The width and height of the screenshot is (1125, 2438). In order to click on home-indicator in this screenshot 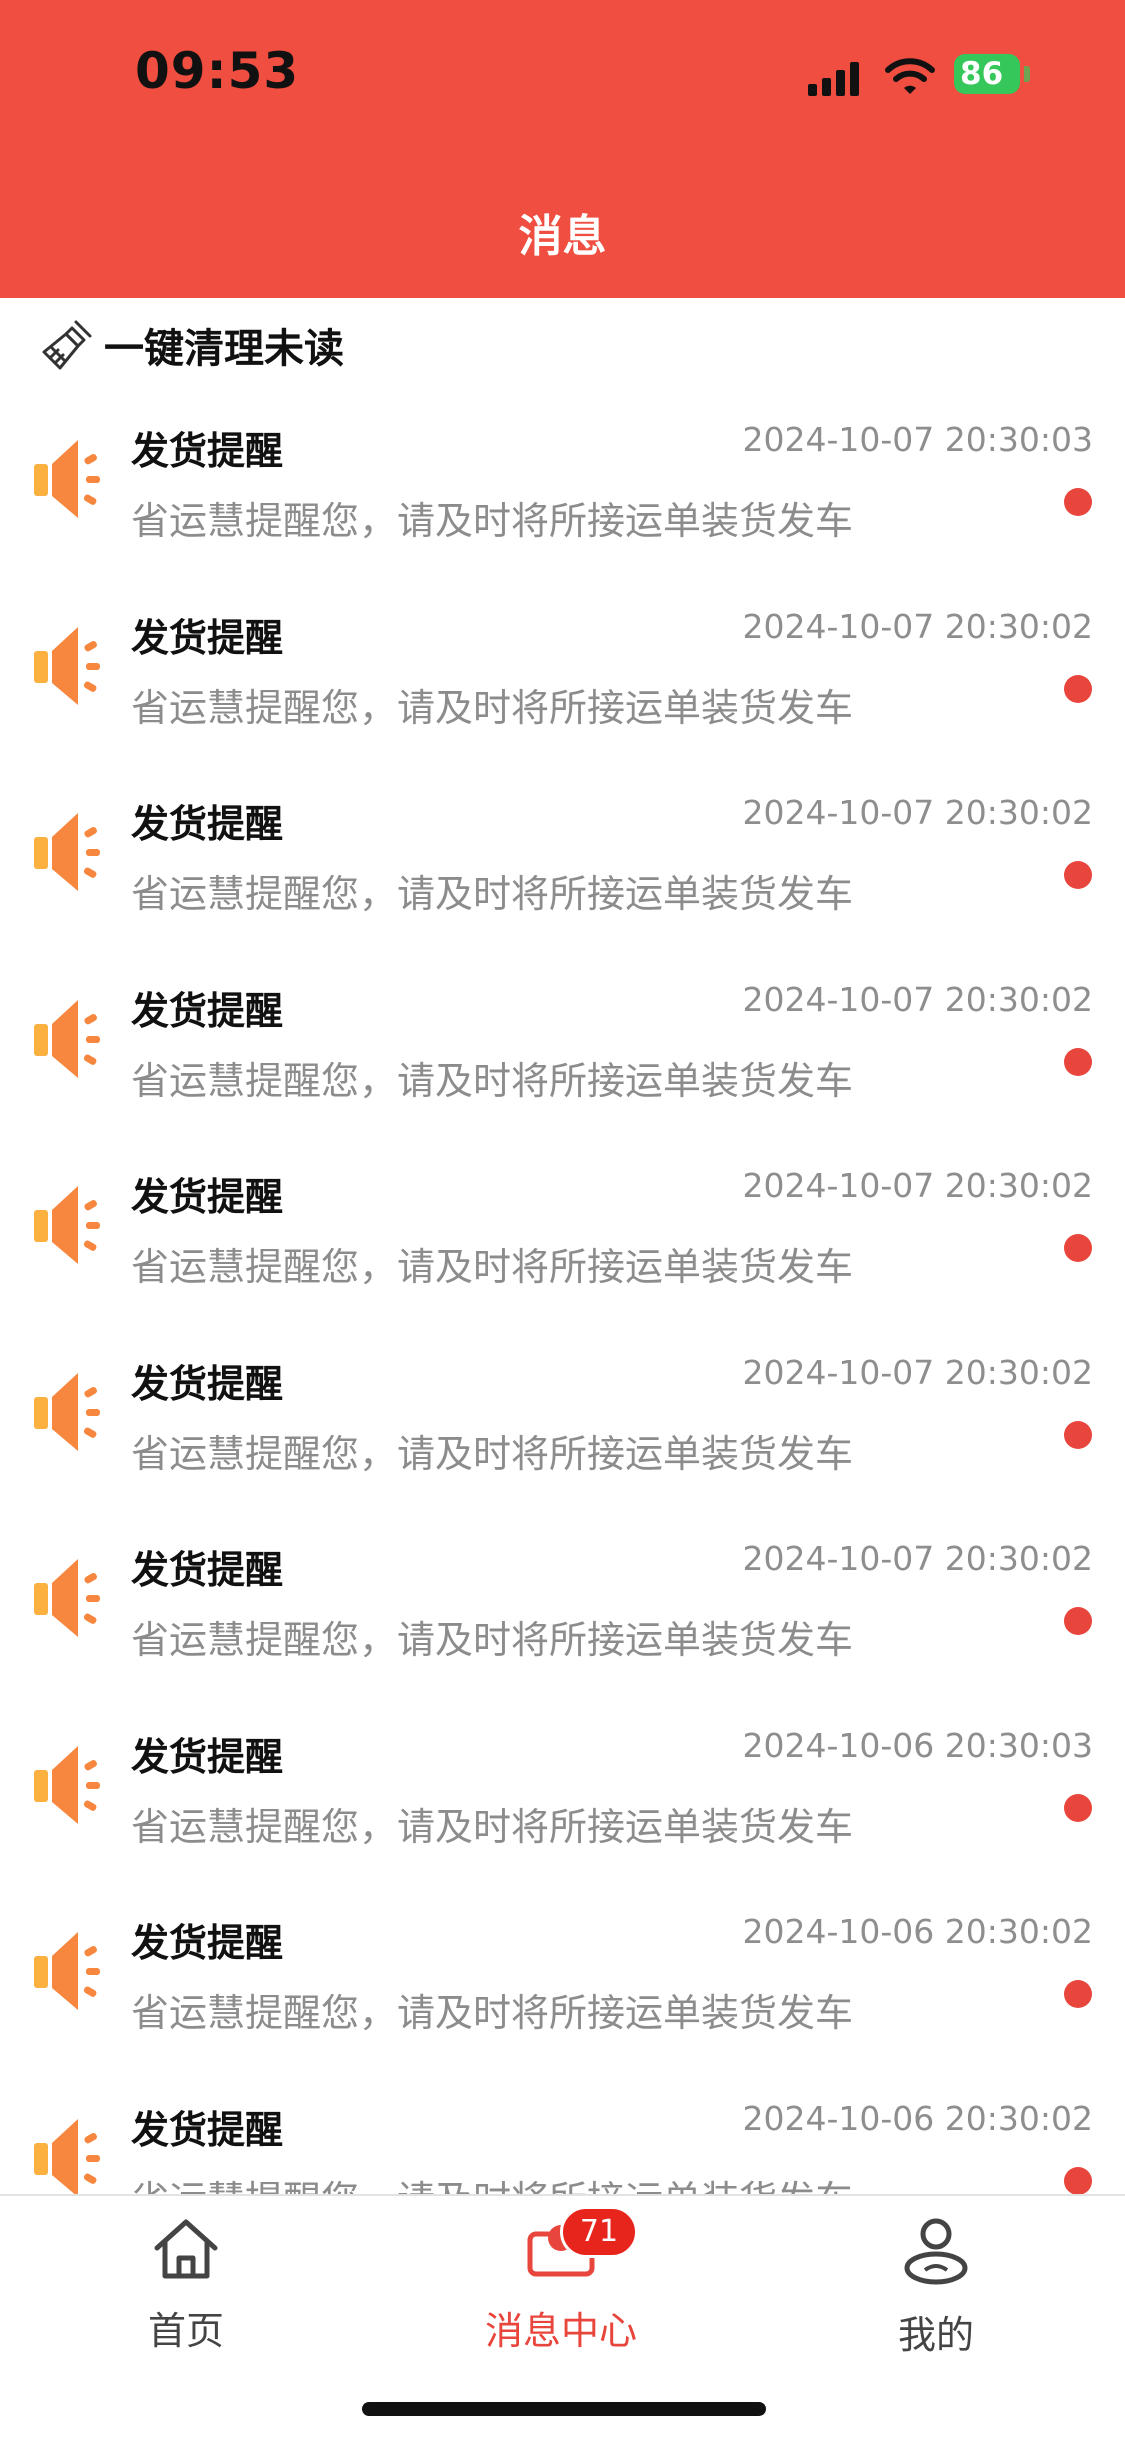, I will do `click(564, 2409)`.